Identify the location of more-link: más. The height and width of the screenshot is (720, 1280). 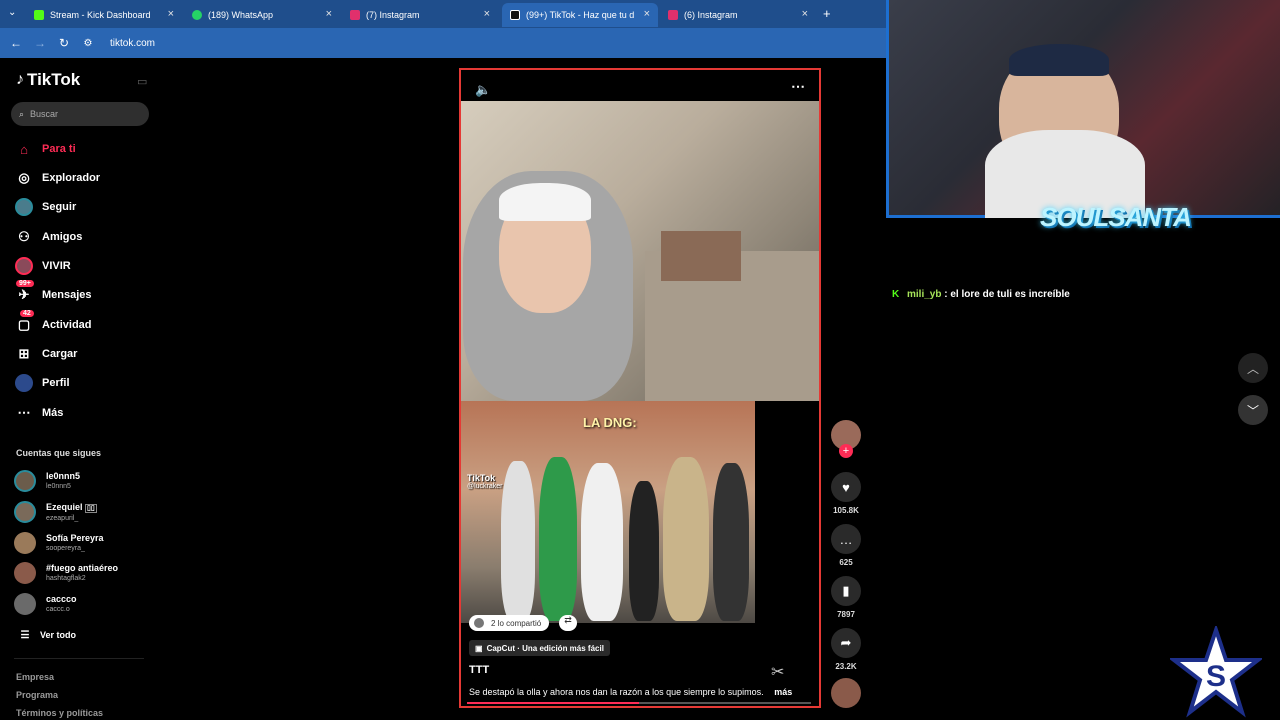
(783, 692).